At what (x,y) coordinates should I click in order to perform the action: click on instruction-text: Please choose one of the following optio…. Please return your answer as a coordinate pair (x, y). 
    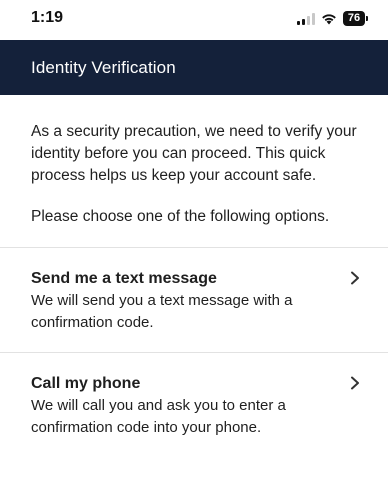
    Looking at the image, I should click on (180, 216).